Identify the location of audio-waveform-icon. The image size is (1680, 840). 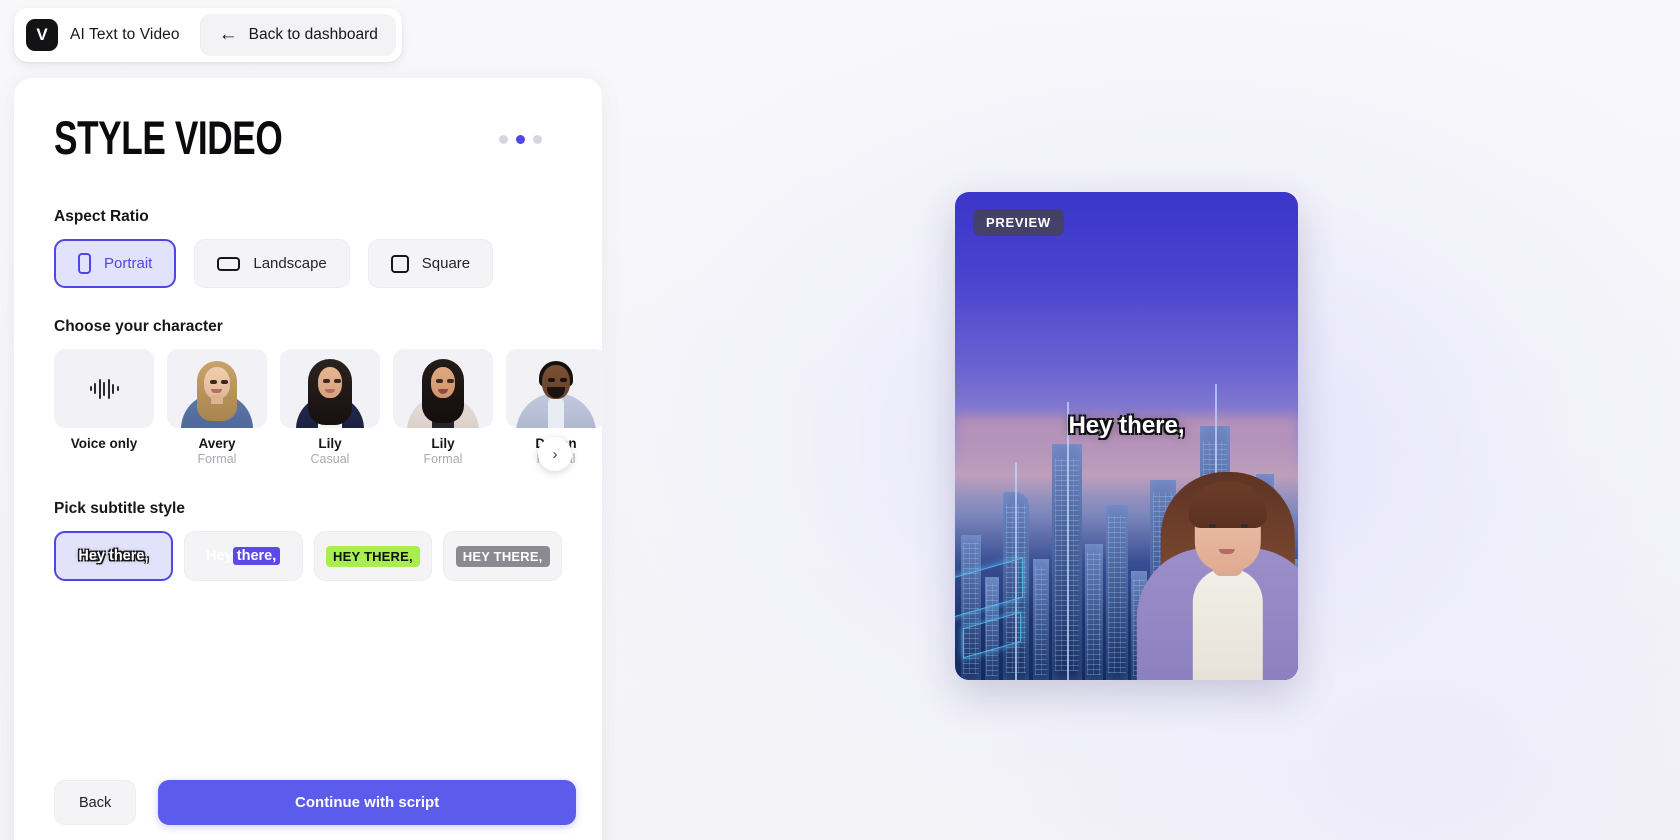
(104, 389).